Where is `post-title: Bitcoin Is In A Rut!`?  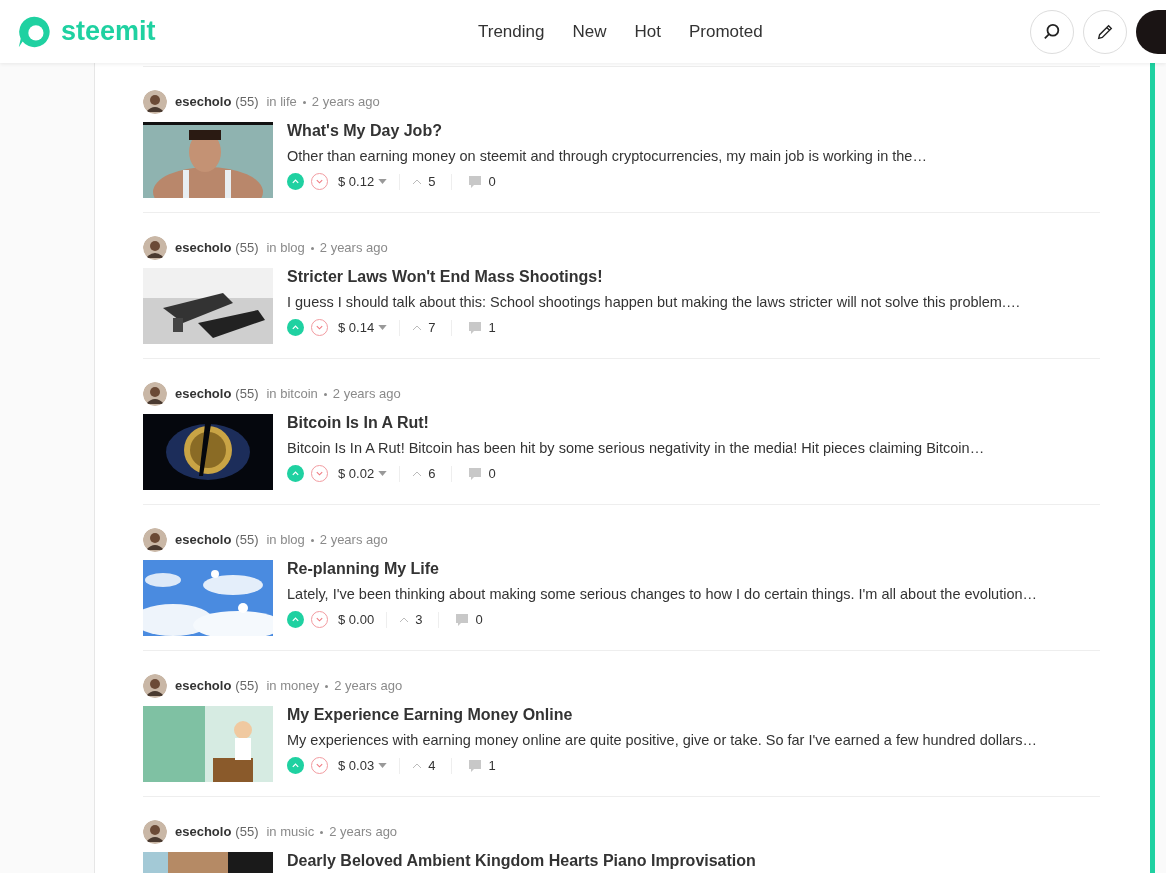
post-title: Bitcoin Is In A Rut! is located at coordinates (636, 423).